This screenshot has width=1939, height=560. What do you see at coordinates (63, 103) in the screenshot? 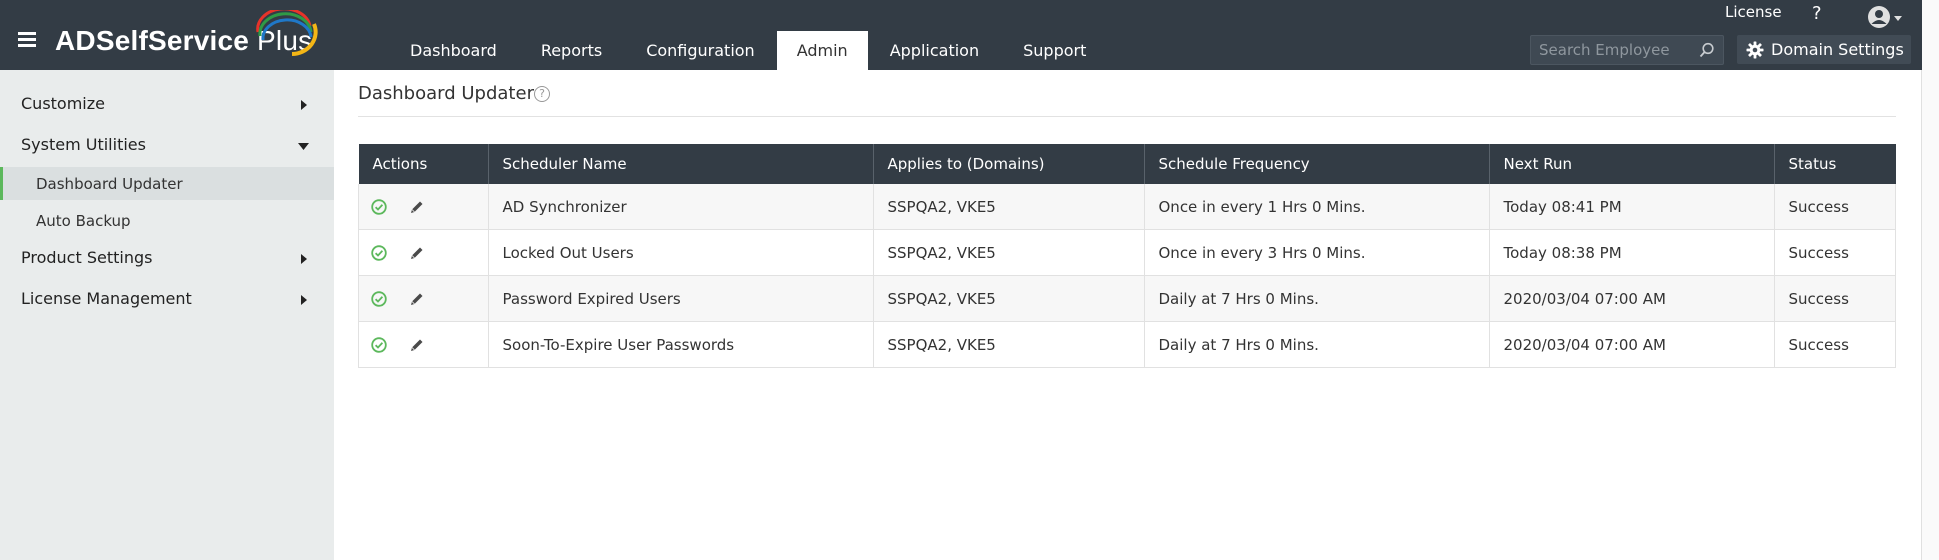
I see `sidebar-item-label: Customize` at bounding box center [63, 103].